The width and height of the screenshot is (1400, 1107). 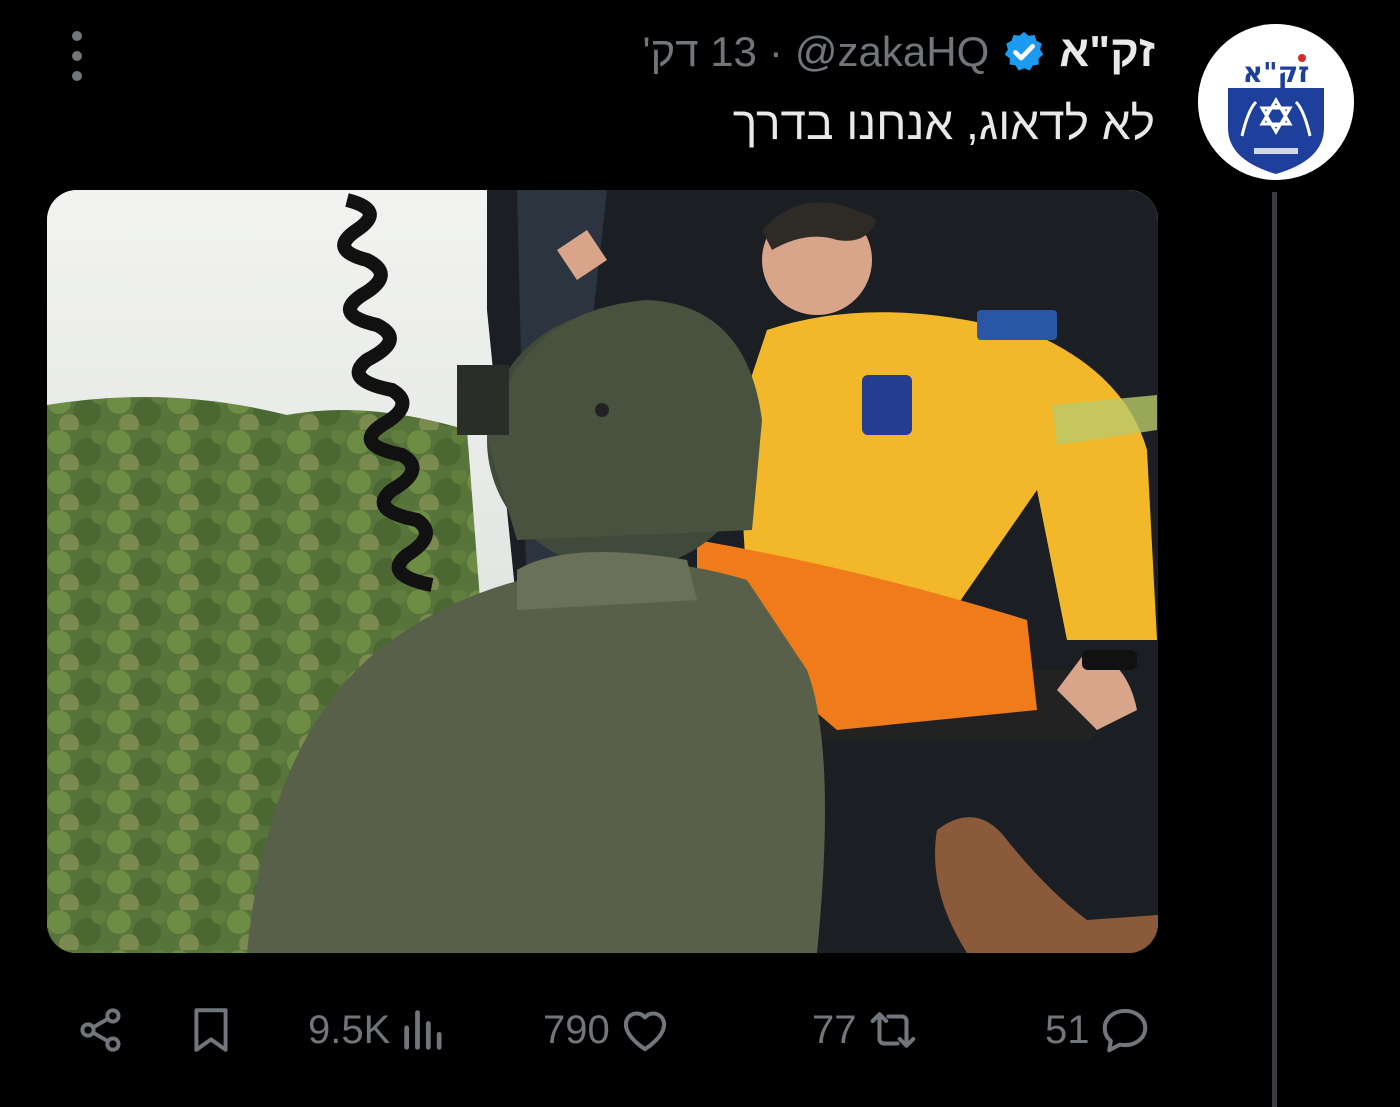 I want to click on share-button, so click(x=101, y=1030).